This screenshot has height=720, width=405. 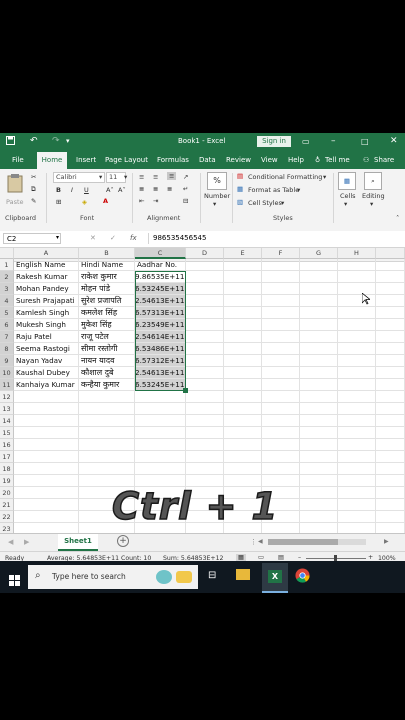 I want to click on row-header: 19, so click(x=7, y=481).